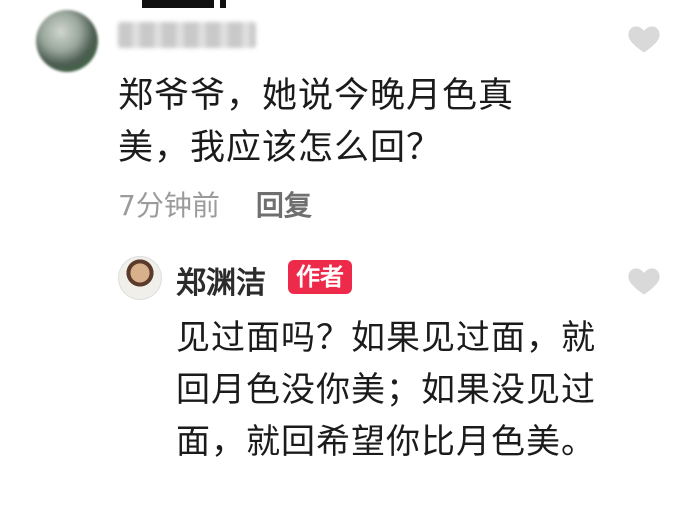 This screenshot has height=517, width=690. Describe the element at coordinates (140, 278) in the screenshot. I see `author-avatar` at that location.